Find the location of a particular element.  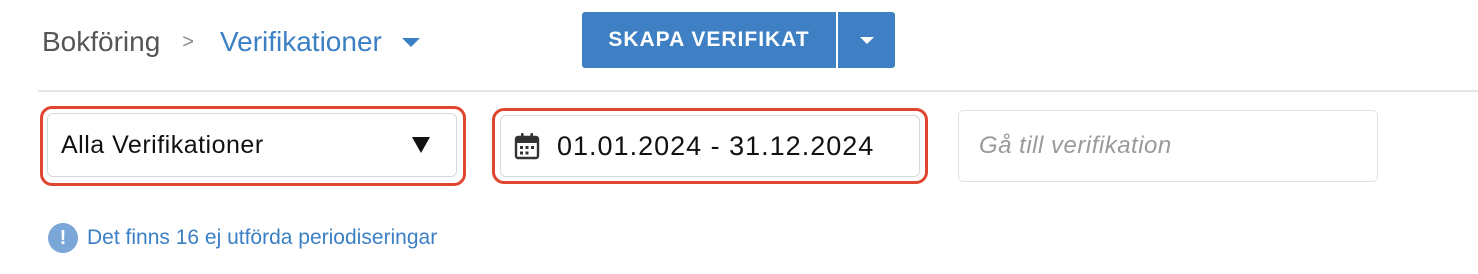

voucher-type-select: Alla Verifikationer is located at coordinates (252, 145).